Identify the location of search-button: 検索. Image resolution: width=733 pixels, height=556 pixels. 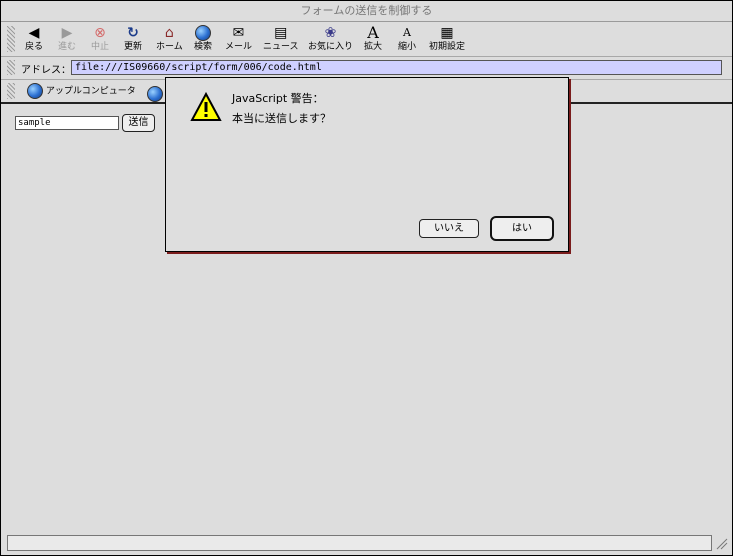
(203, 38).